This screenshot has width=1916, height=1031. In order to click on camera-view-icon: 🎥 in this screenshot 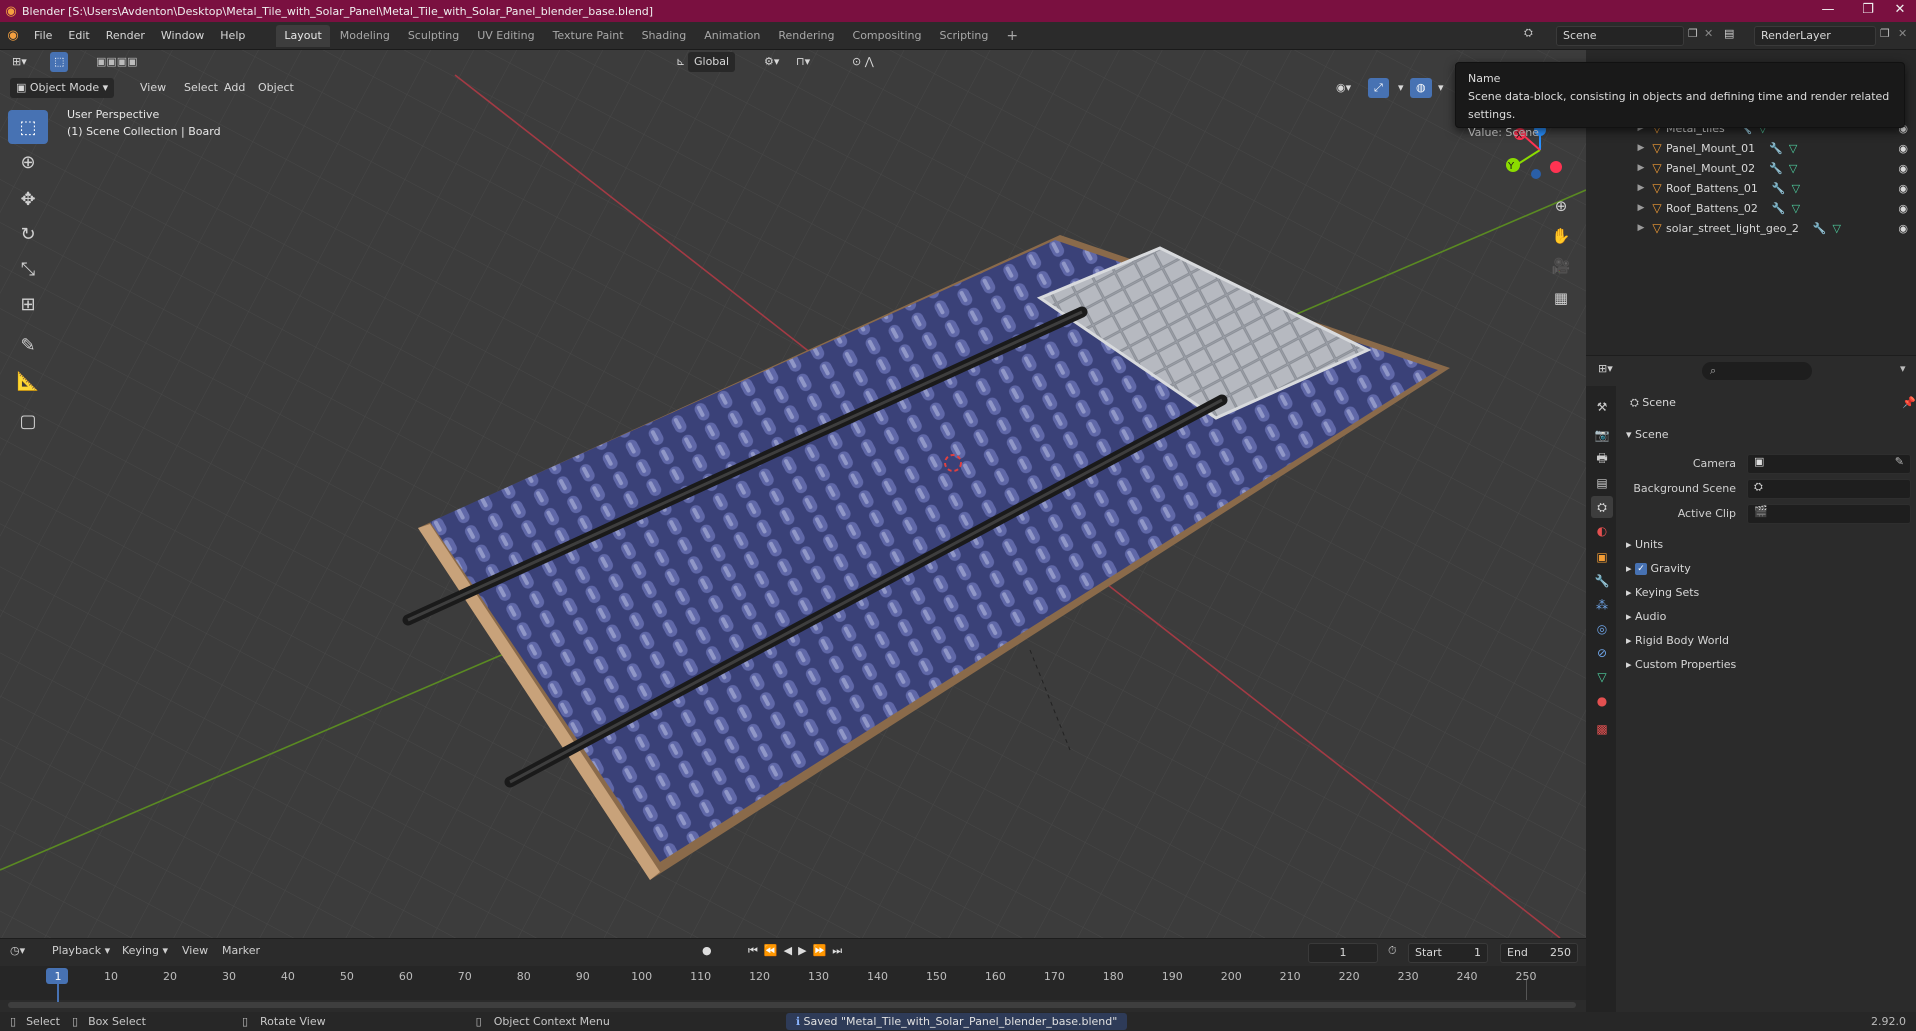, I will do `click(1561, 266)`.